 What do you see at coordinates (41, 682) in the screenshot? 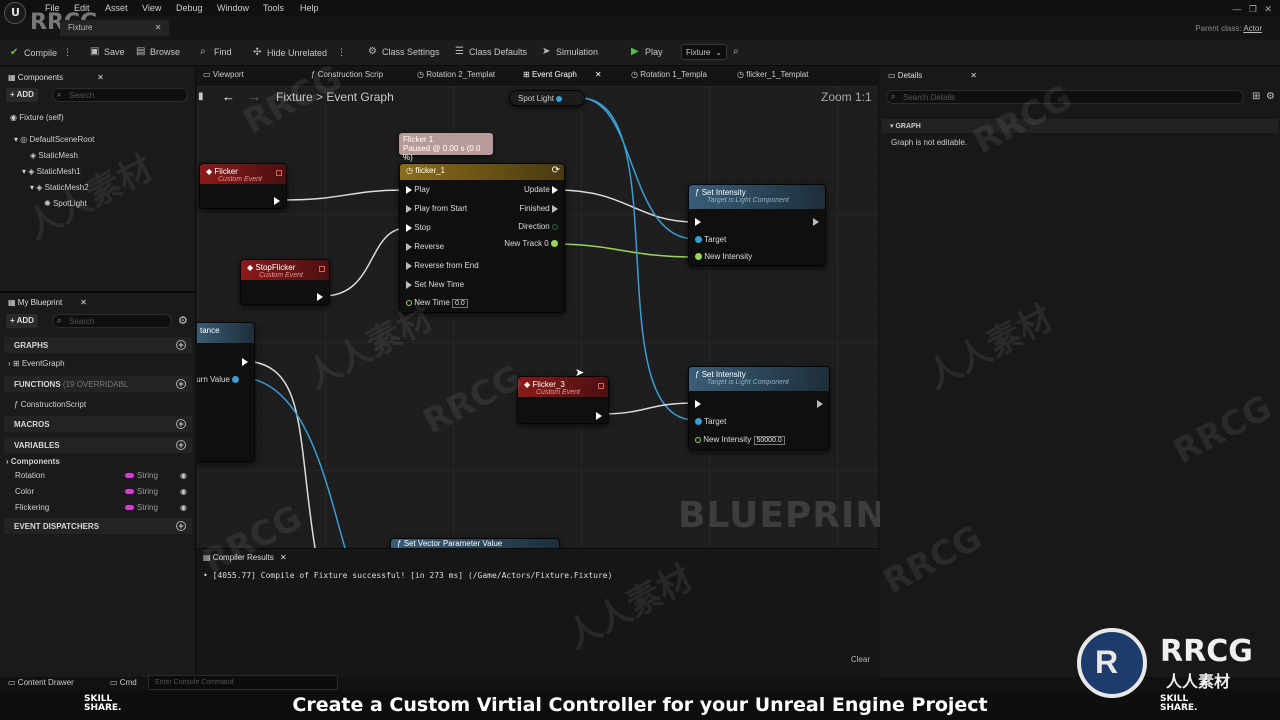
I see `content-drawer-button: ▭ Content Drawer` at bounding box center [41, 682].